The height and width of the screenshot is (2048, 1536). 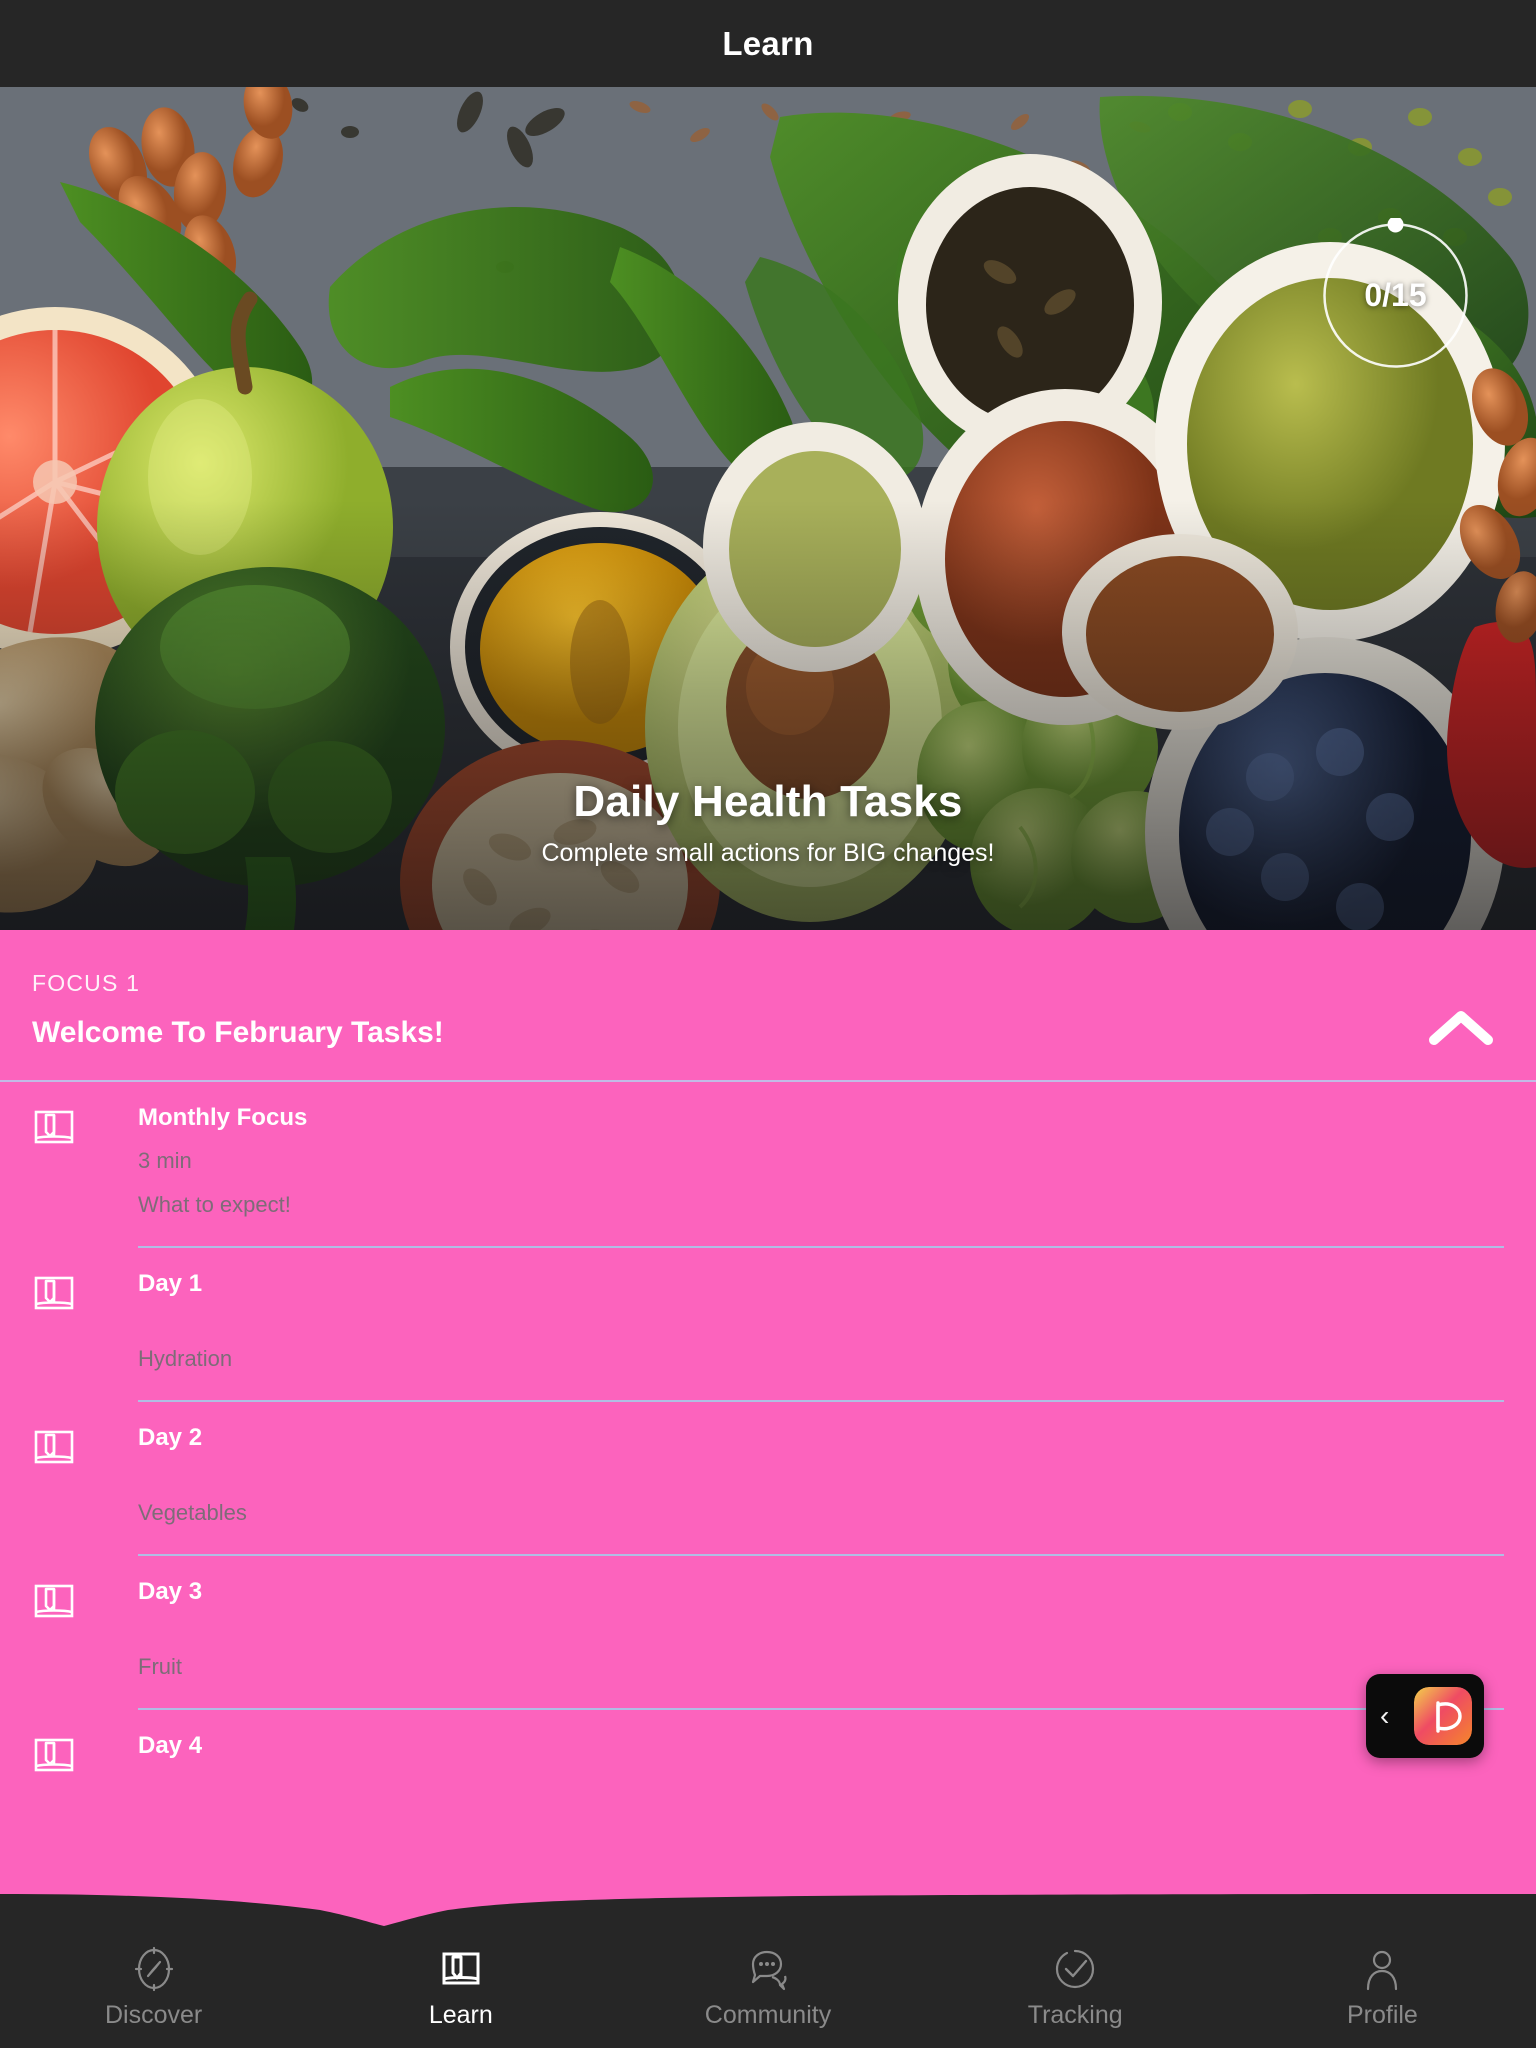 What do you see at coordinates (170, 1745) in the screenshot?
I see `task-title: Day 4` at bounding box center [170, 1745].